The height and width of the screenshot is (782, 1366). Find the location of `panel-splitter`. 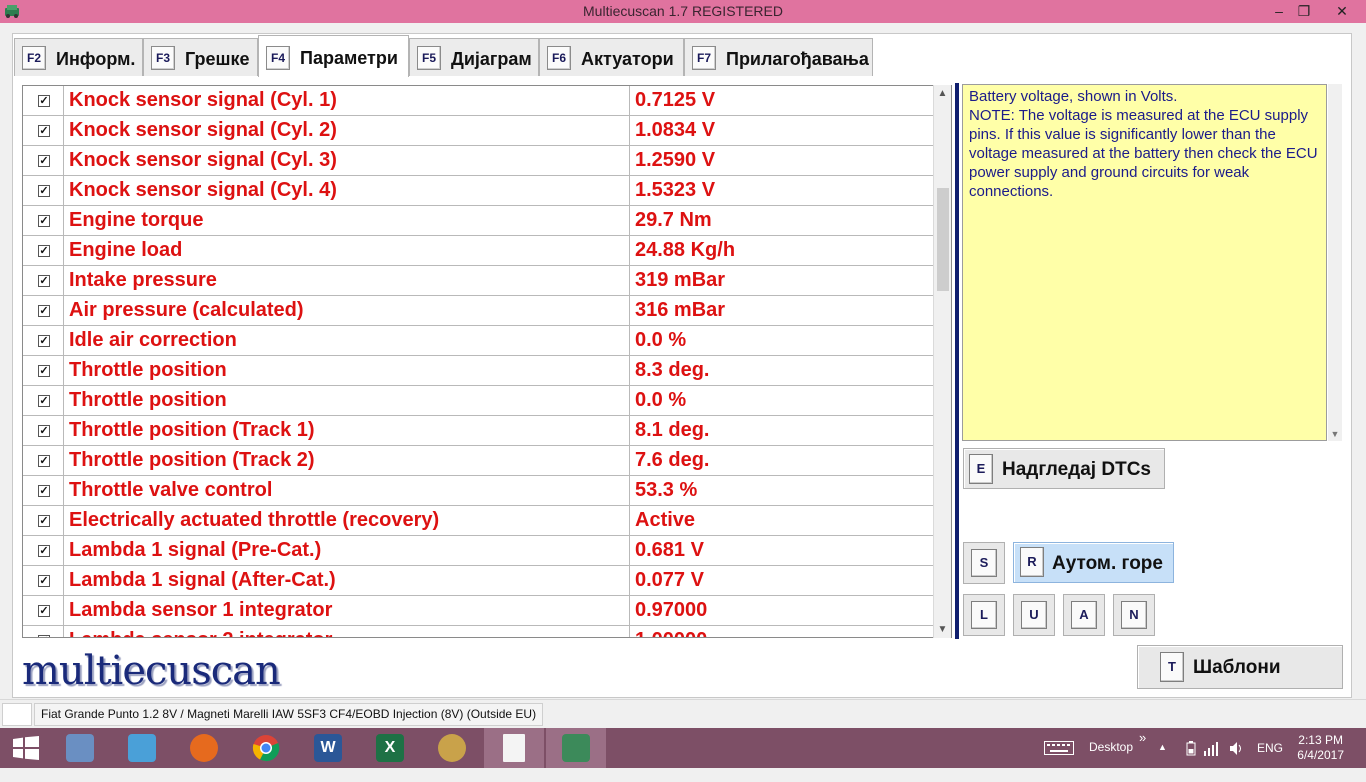

panel-splitter is located at coordinates (957, 361).